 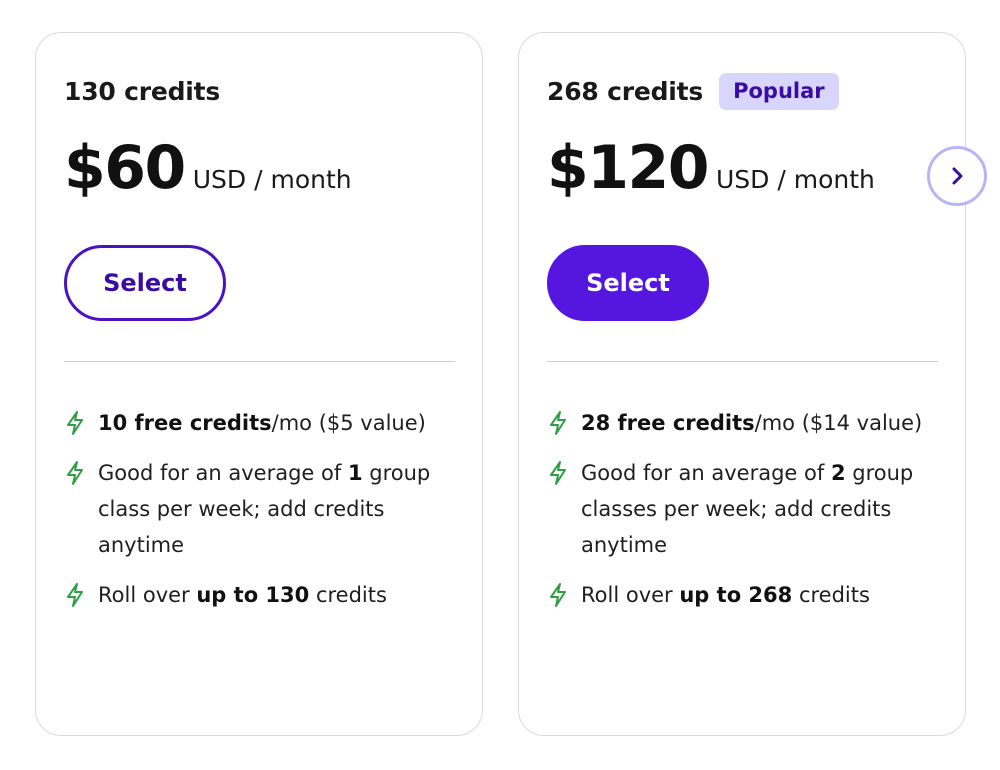 I want to click on carousel-next-button, so click(x=957, y=176).